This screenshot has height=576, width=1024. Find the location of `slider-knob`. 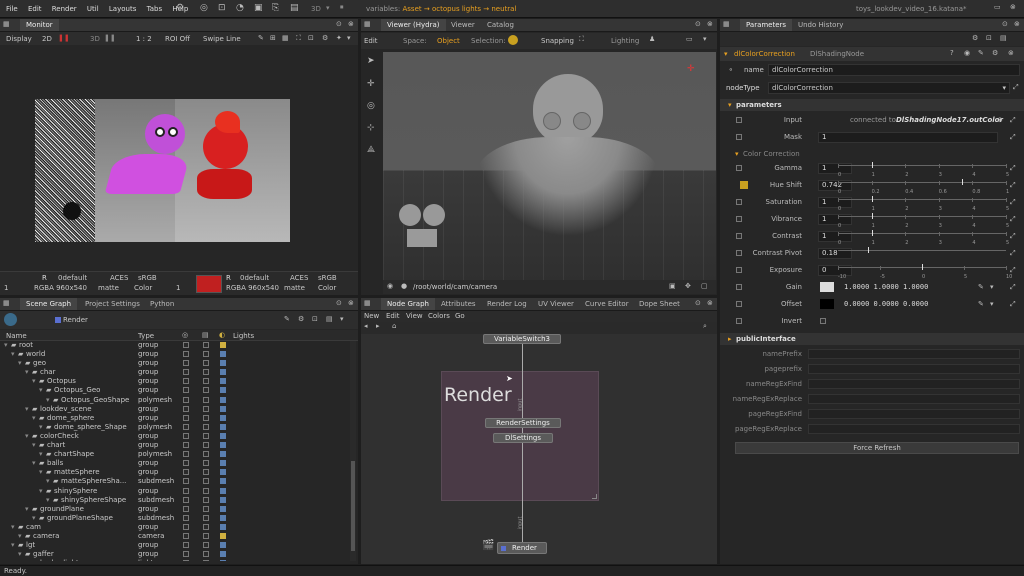

slider-knob is located at coordinates (872, 165).